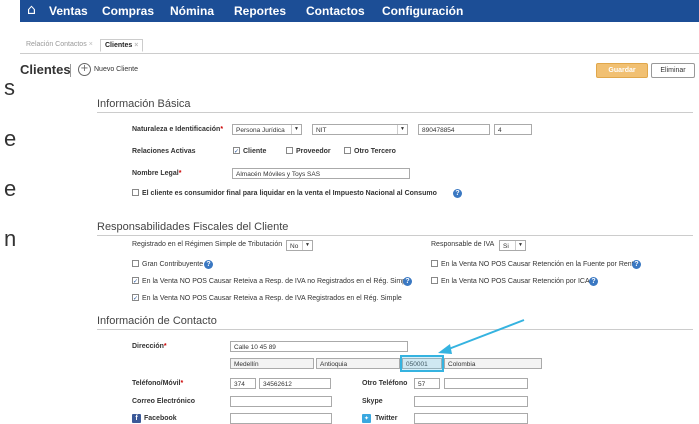 This screenshot has height=424, width=699. What do you see at coordinates (119, 45) in the screenshot?
I see `tab-label: Clientes` at bounding box center [119, 45].